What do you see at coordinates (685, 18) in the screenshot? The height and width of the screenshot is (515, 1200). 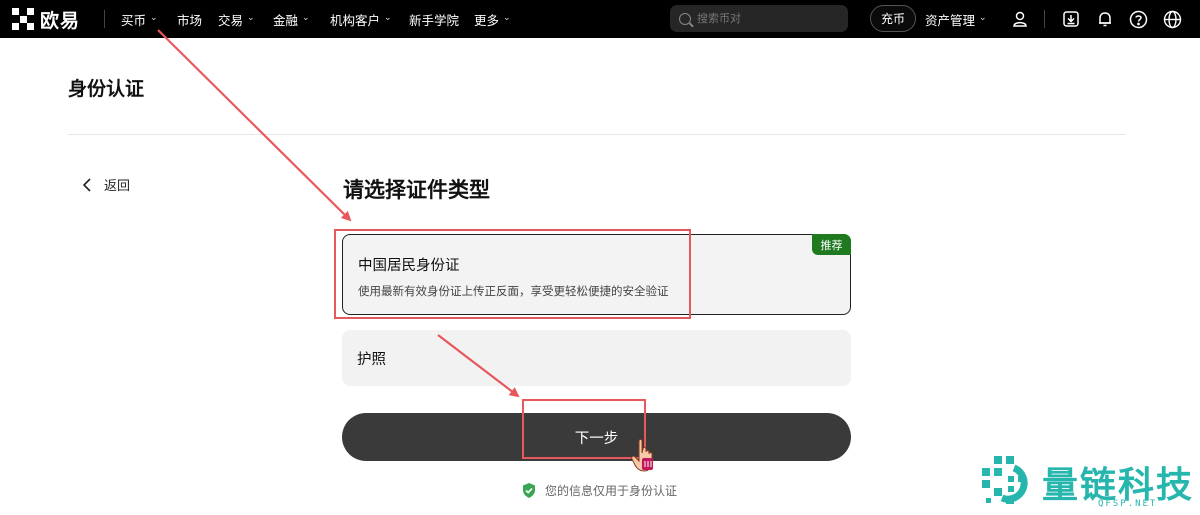 I see `search-icon` at bounding box center [685, 18].